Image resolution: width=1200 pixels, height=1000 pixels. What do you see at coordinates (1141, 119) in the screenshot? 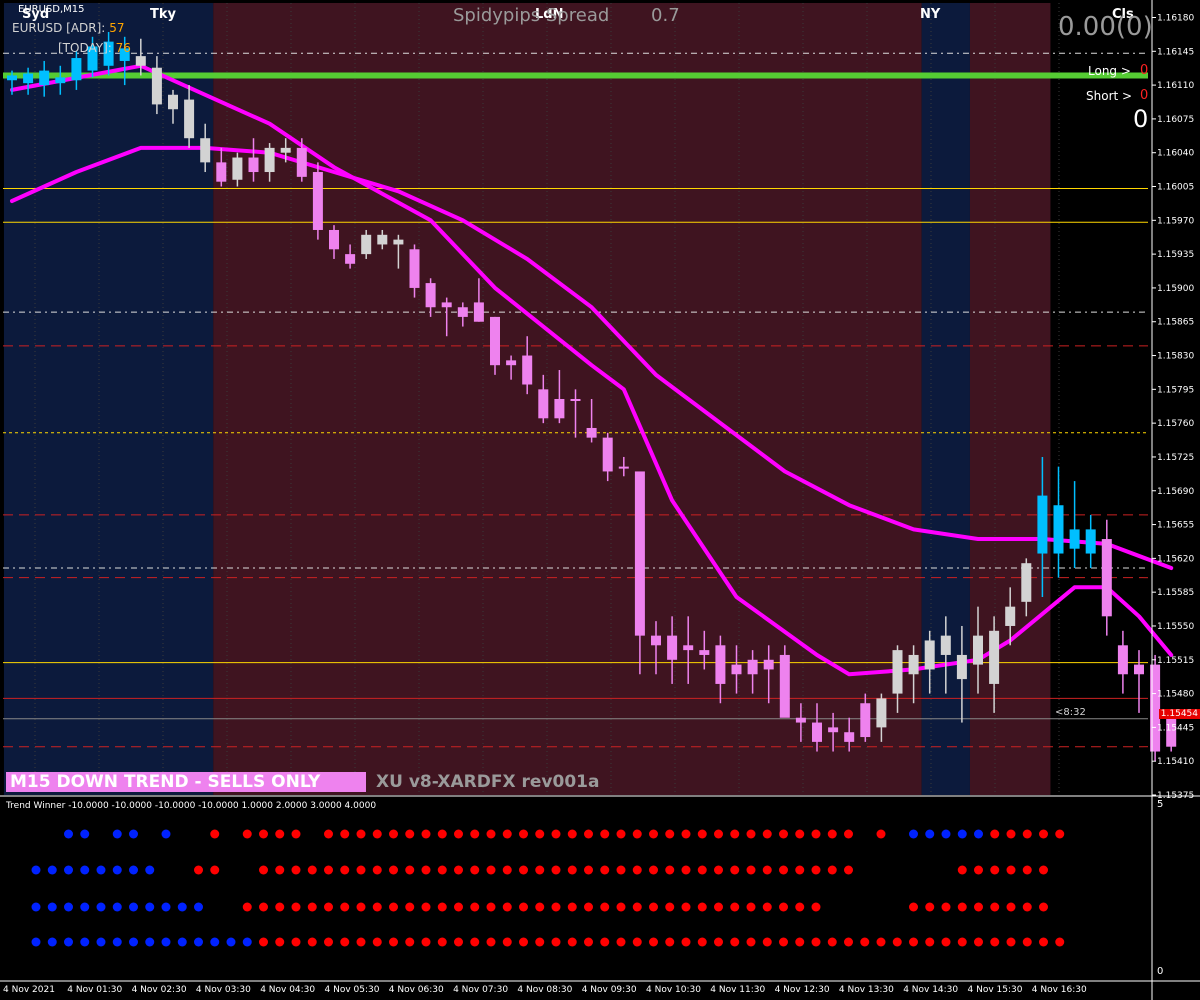
I see `total-value: 0` at bounding box center [1141, 119].